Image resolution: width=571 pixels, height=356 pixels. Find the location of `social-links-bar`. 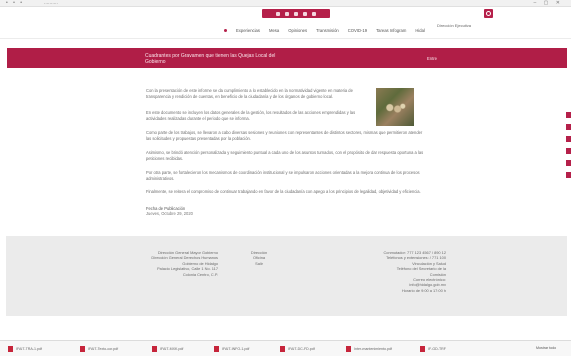

social-links-bar is located at coordinates (296, 13).